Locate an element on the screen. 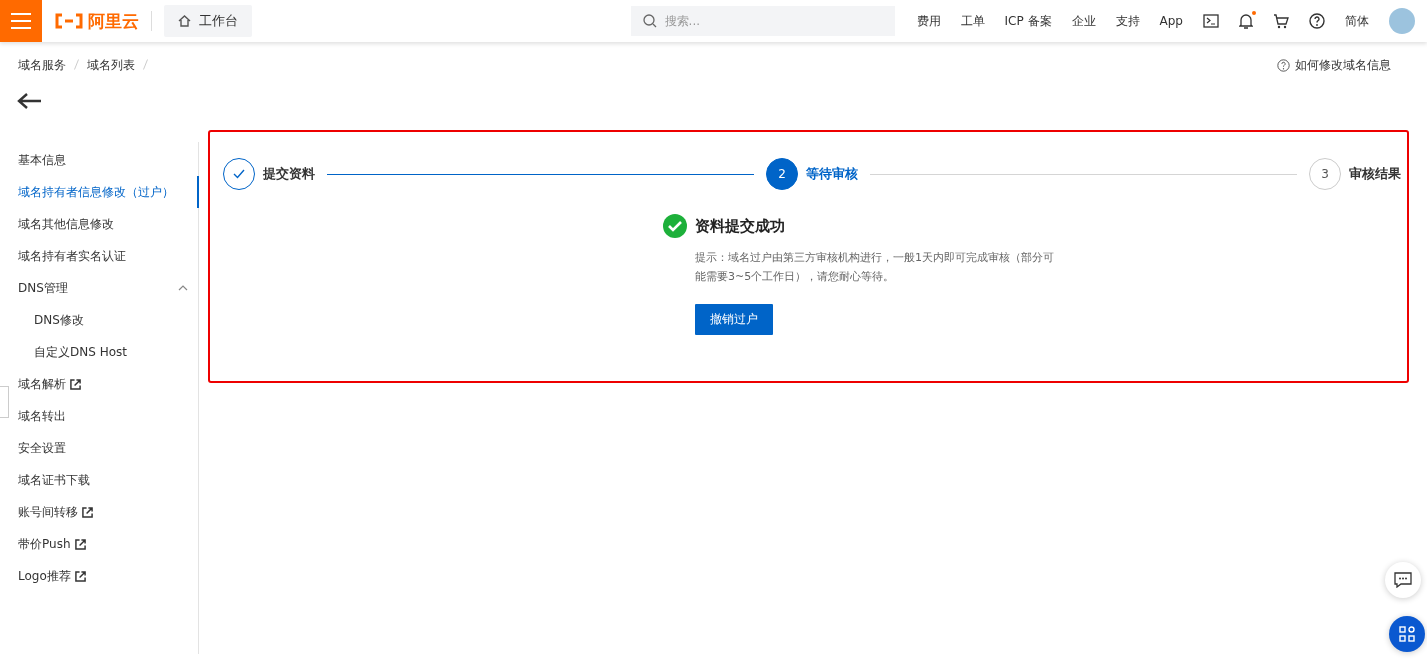 The height and width of the screenshot is (660, 1427). home-icon is located at coordinates (184, 21).